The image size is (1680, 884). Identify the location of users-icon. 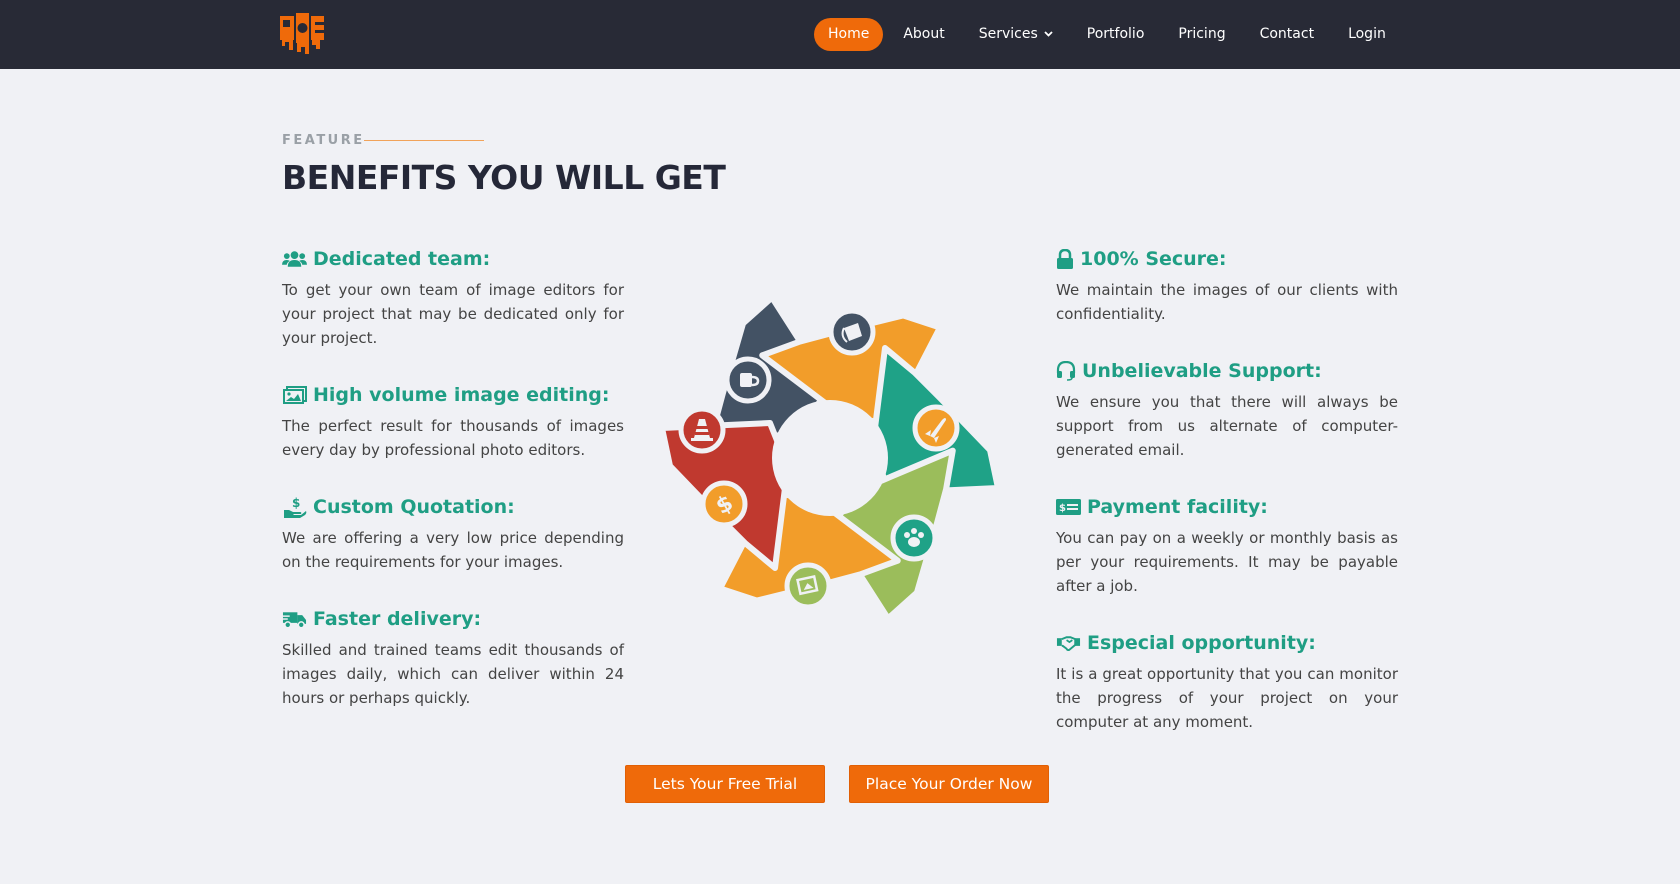
(294, 259).